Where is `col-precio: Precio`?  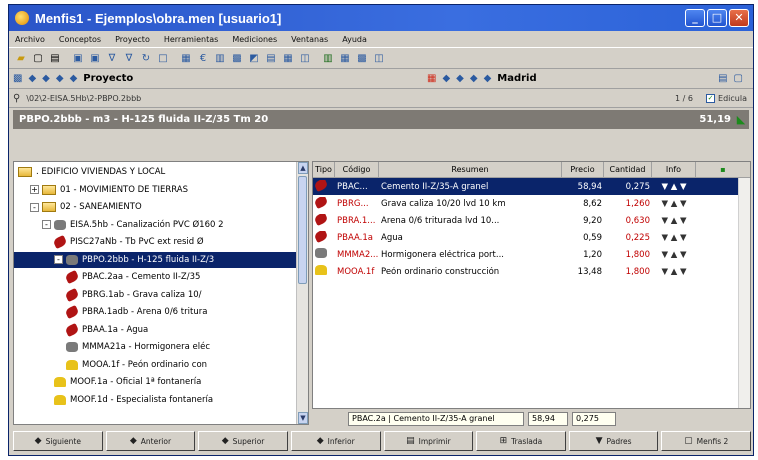
col-precio: Precio is located at coordinates (583, 169).